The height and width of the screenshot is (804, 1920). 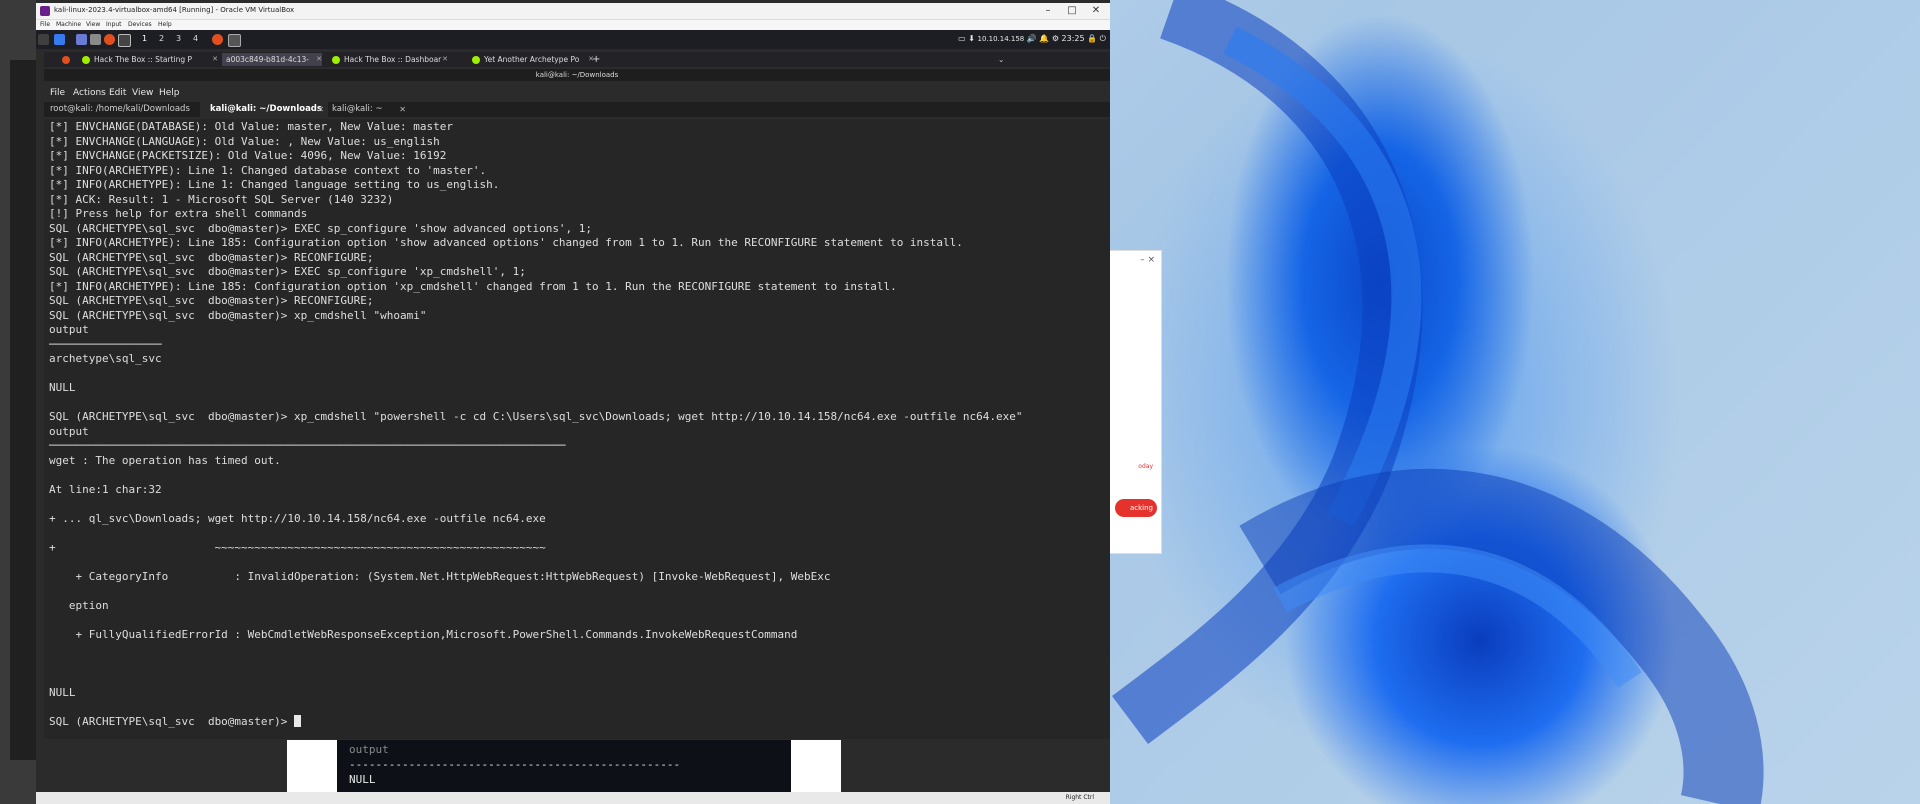 What do you see at coordinates (476, 60) in the screenshot?
I see `archetype-icon` at bounding box center [476, 60].